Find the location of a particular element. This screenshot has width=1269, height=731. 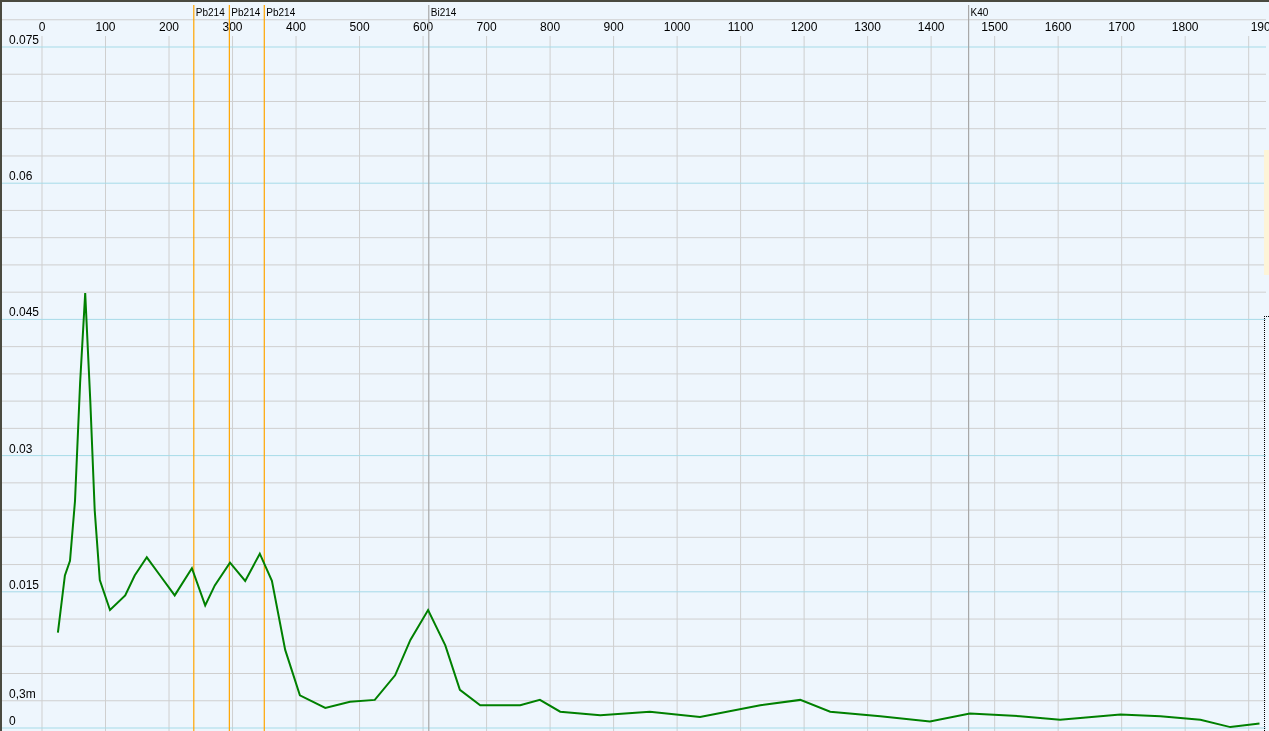

axis-label: 100 is located at coordinates (105, 27).